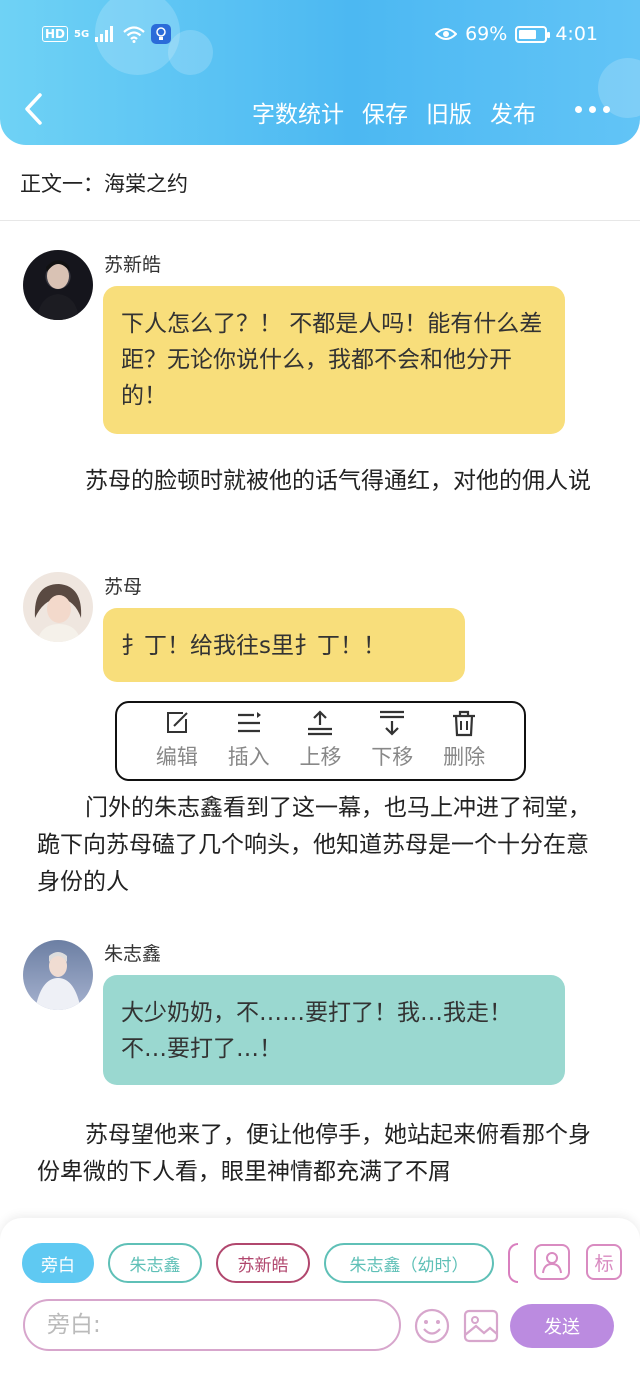 The width and height of the screenshot is (640, 1387). I want to click on move-down-icon, so click(392, 723).